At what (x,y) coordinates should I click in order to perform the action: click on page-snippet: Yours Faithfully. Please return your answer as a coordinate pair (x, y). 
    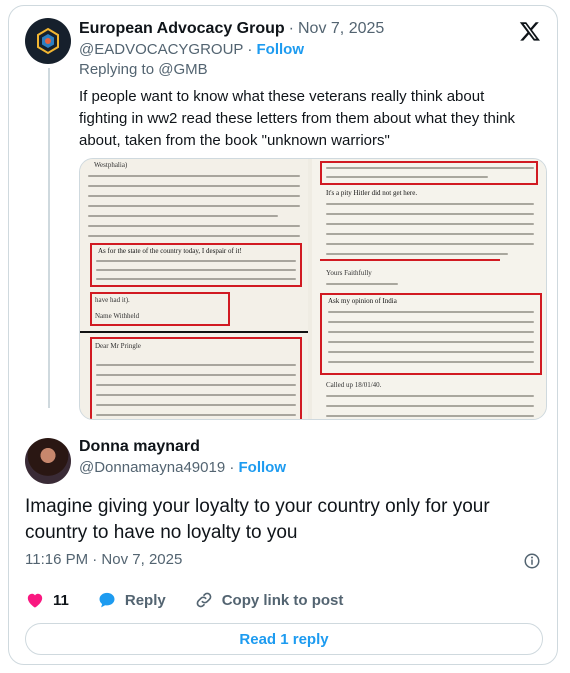
    Looking at the image, I should click on (349, 273).